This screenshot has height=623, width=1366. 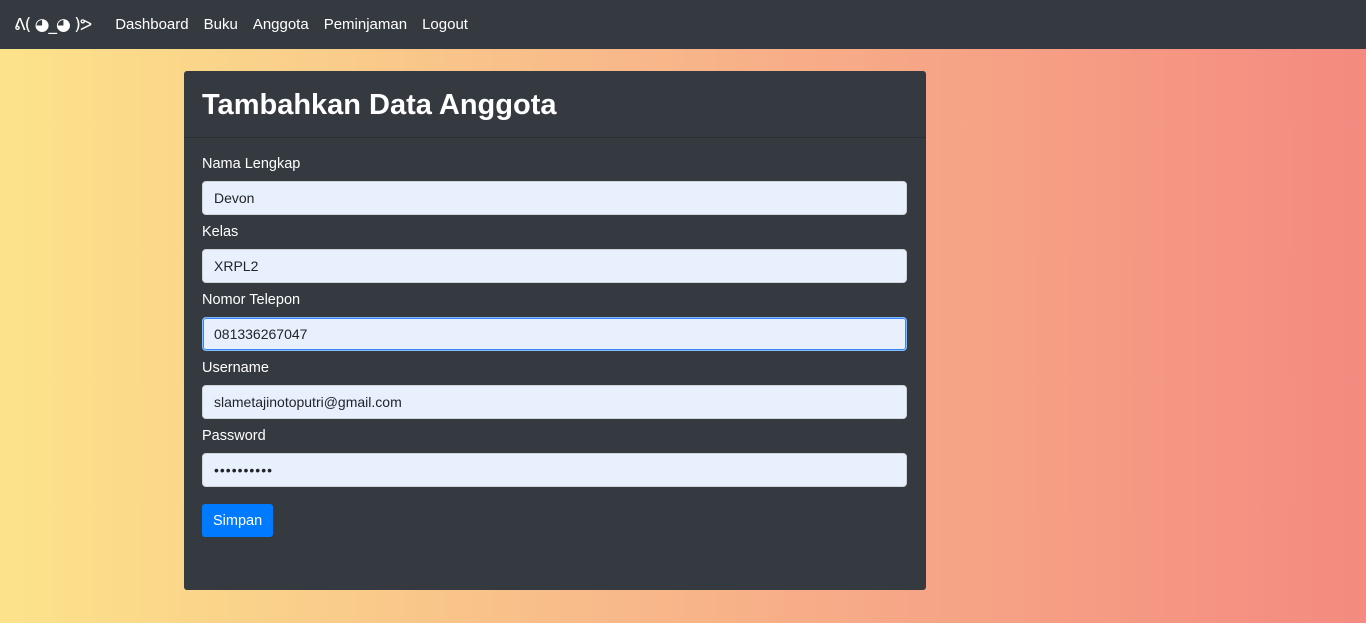 I want to click on form-group-username: Username, so click(x=555, y=389).